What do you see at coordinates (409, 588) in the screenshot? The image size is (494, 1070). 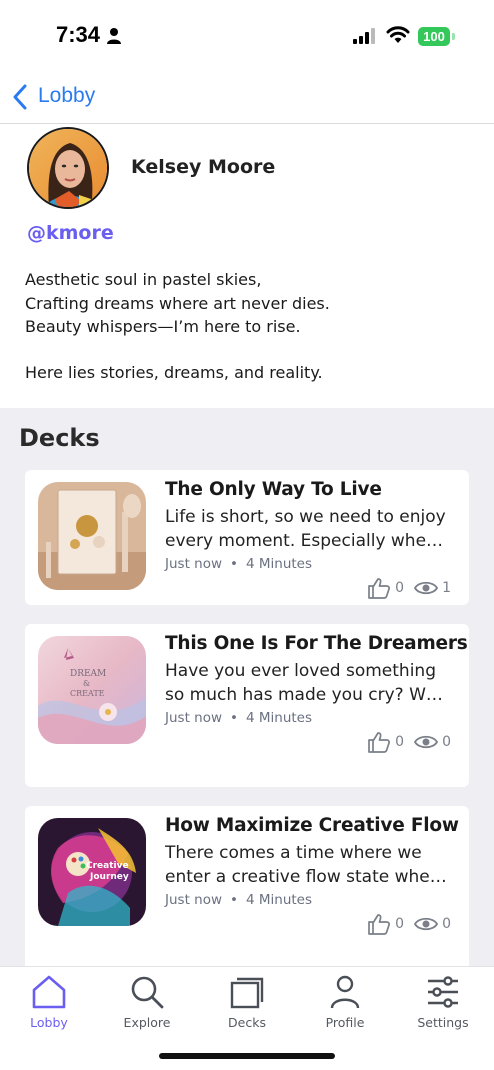 I see `deck-stats: 0 1` at bounding box center [409, 588].